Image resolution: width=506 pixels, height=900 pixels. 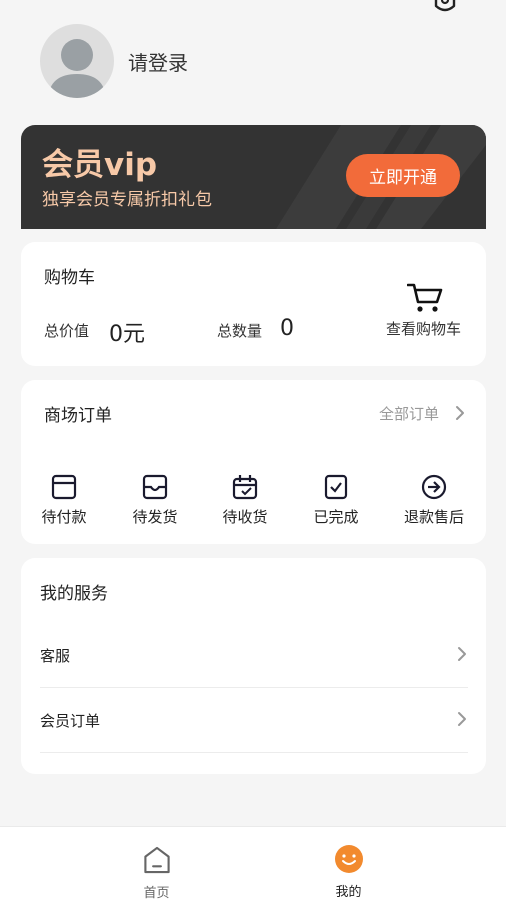 I want to click on tab-mine: 我的, so click(x=348, y=863).